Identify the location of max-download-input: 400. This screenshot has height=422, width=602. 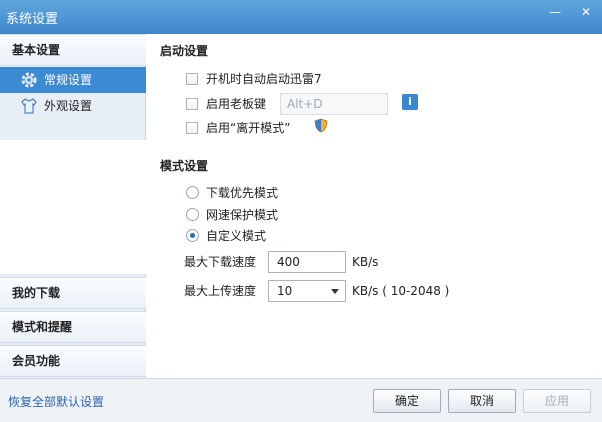
(307, 262).